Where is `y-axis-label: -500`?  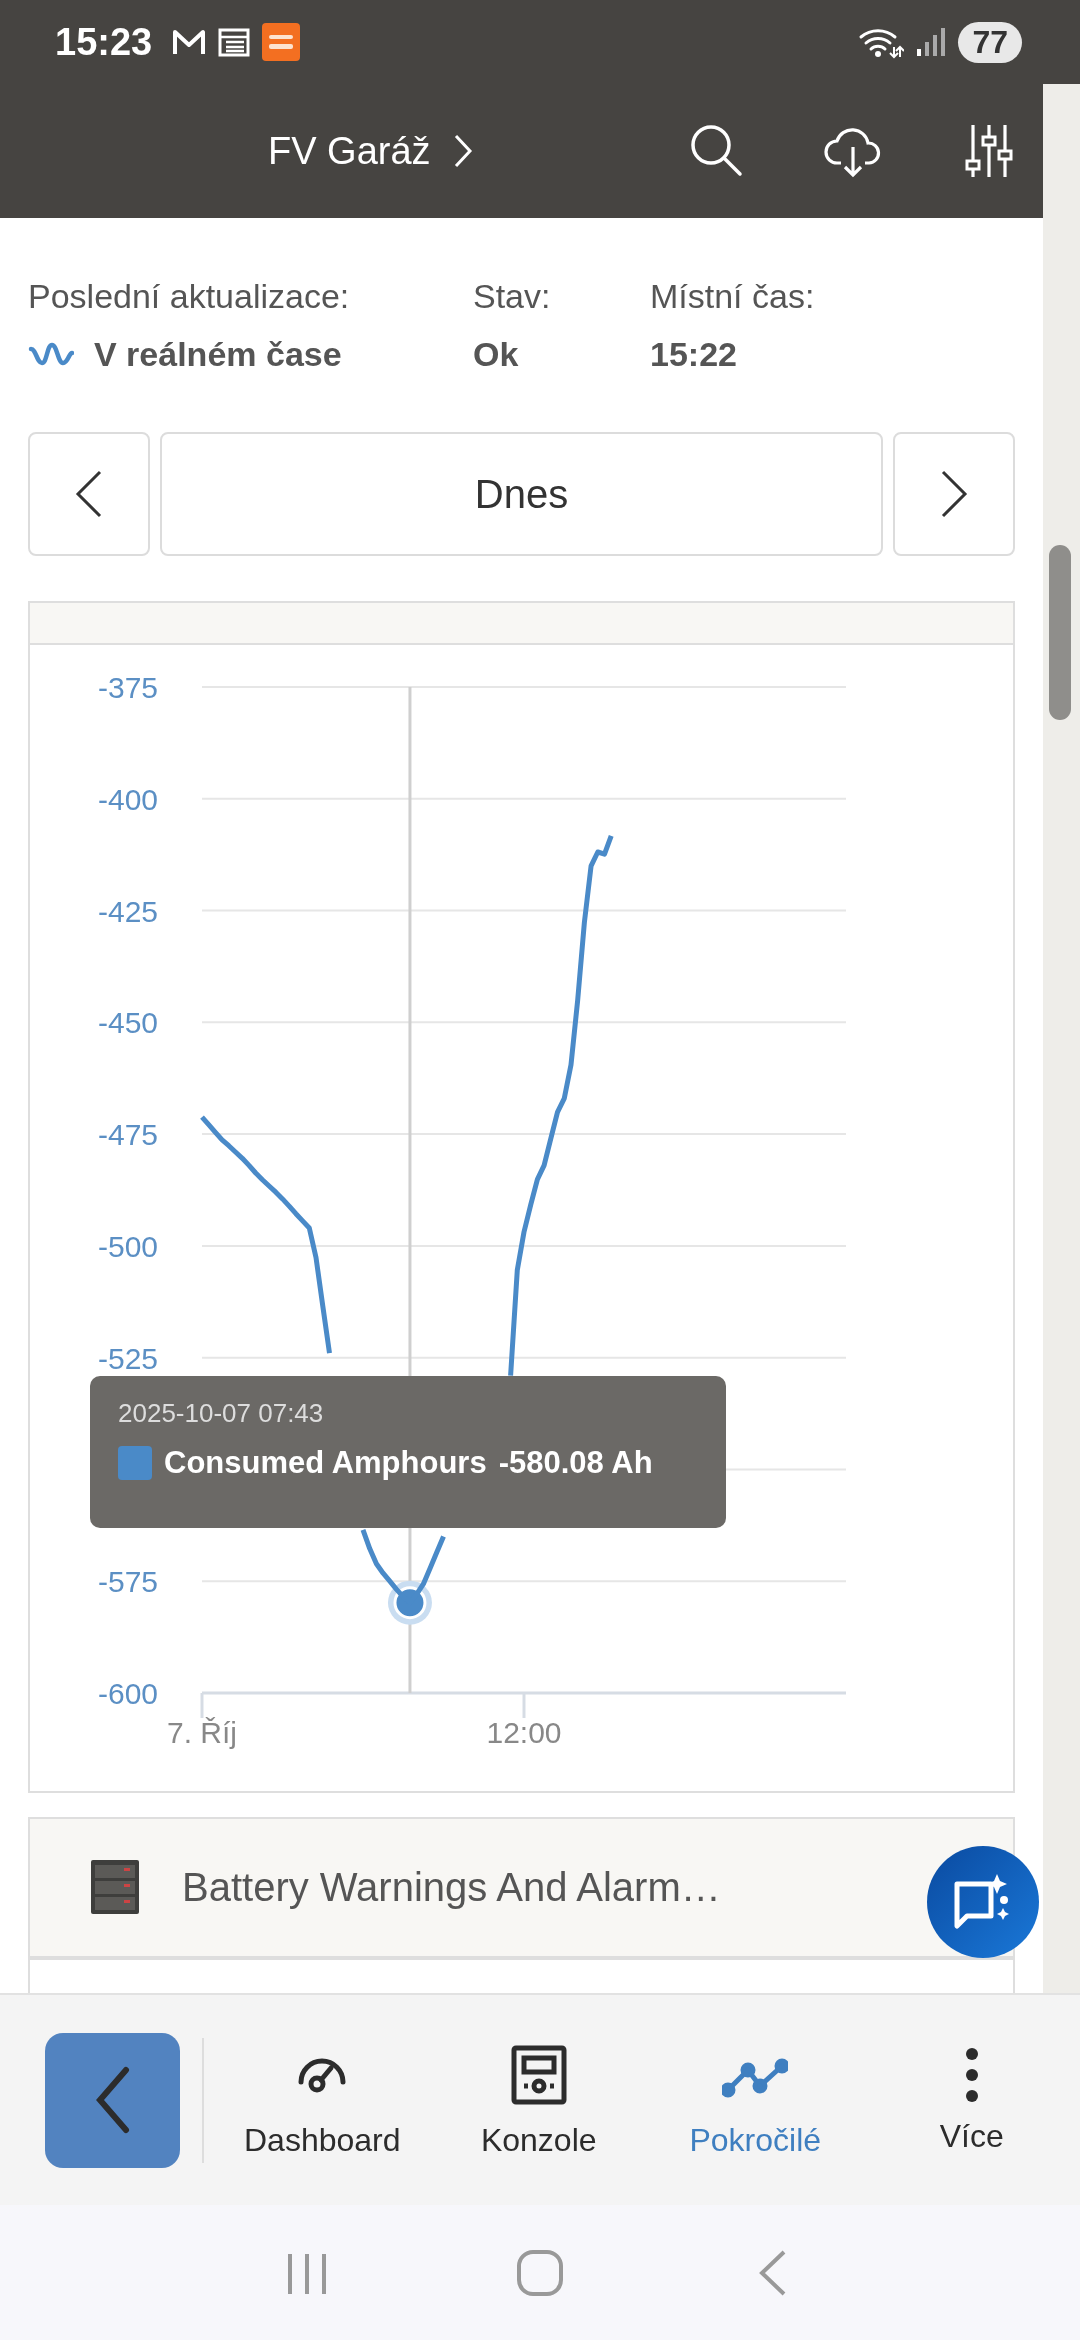 y-axis-label: -500 is located at coordinates (127, 1246).